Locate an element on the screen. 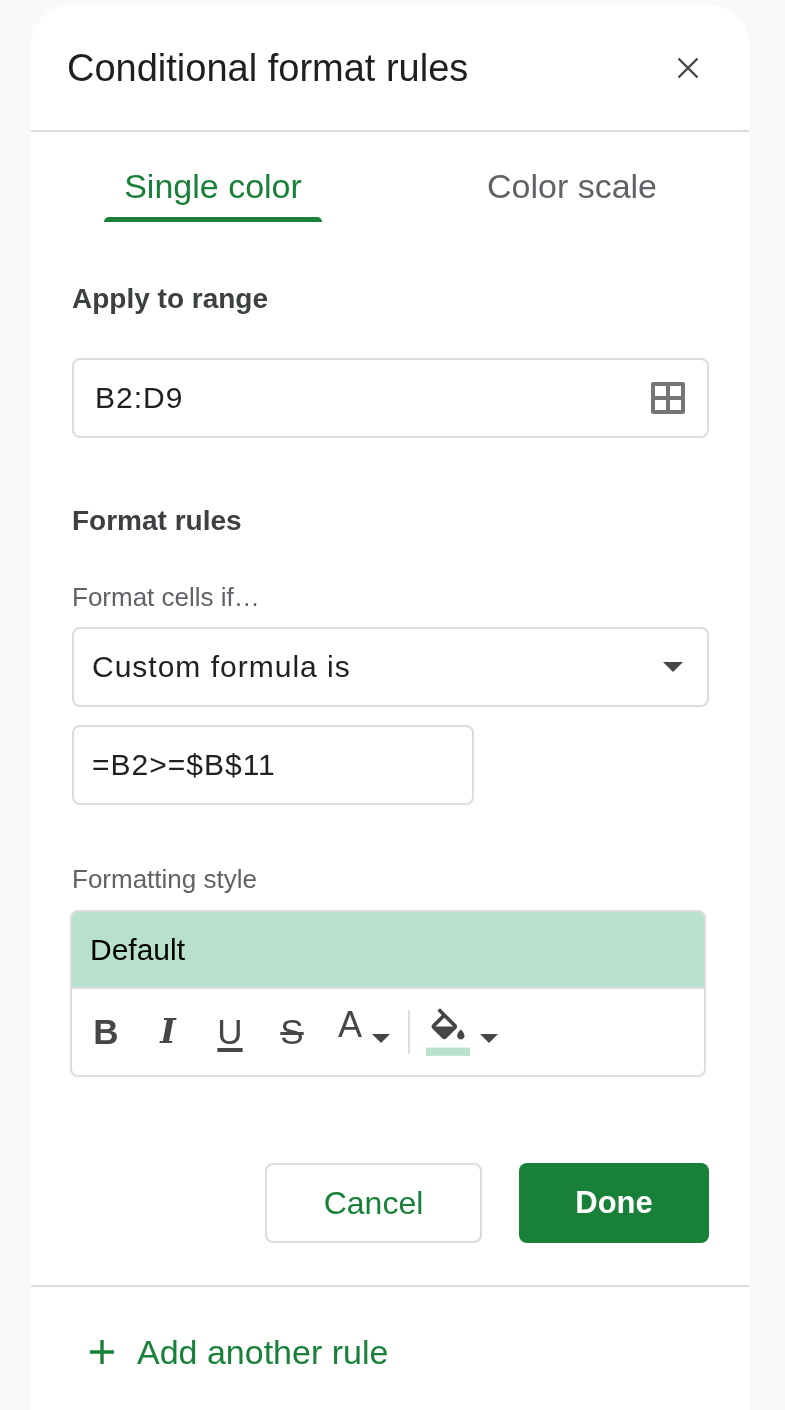 This screenshot has width=785, height=1410. underline-button: U is located at coordinates (230, 1032).